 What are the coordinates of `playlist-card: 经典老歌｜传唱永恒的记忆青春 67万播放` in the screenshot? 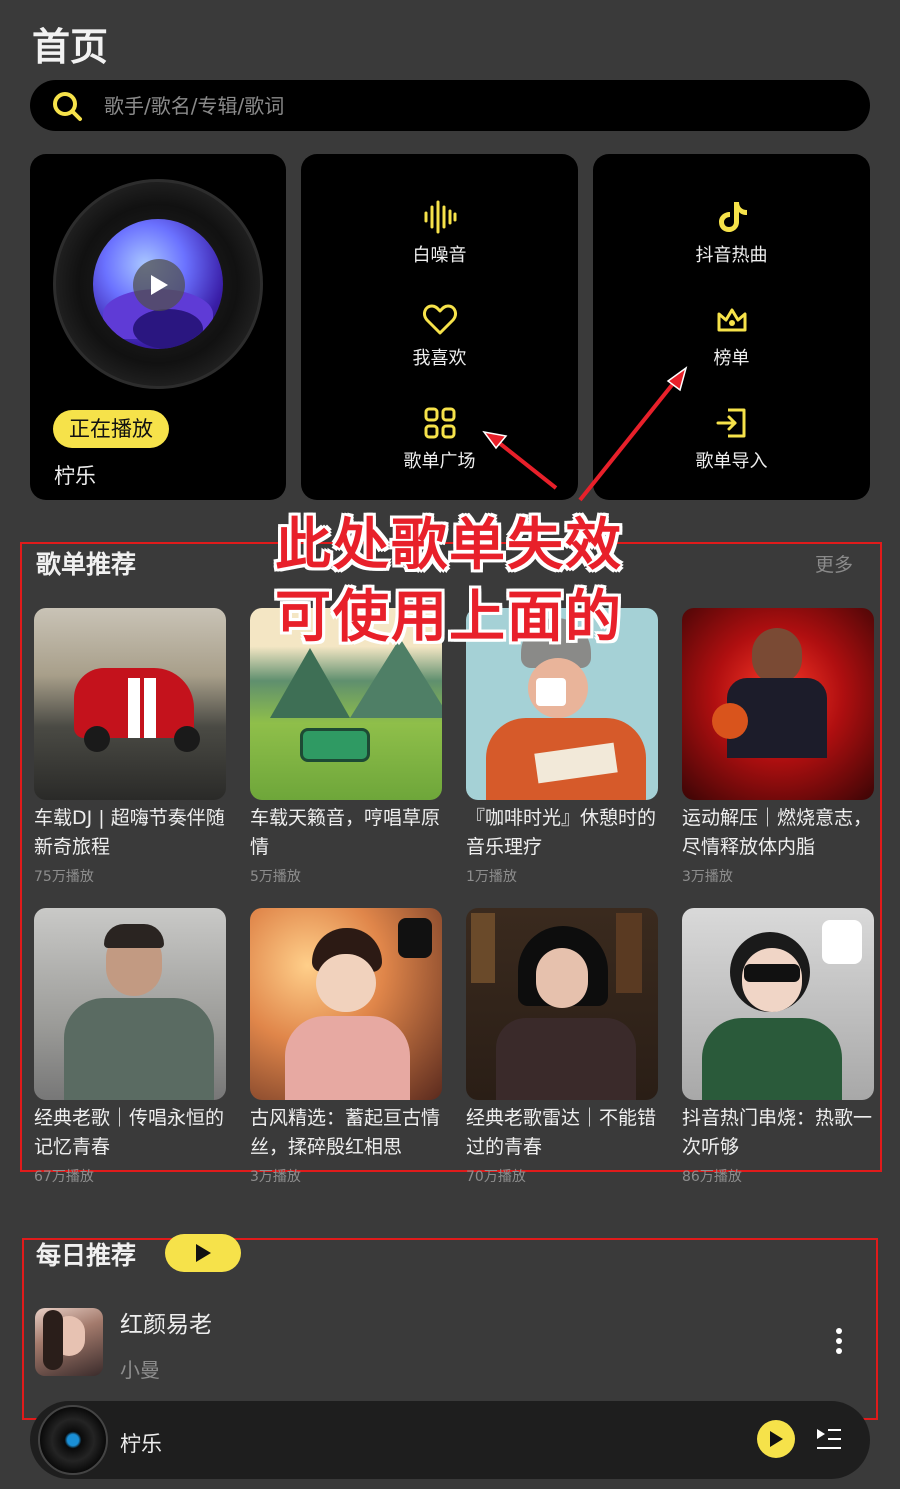 It's located at (131, 1047).